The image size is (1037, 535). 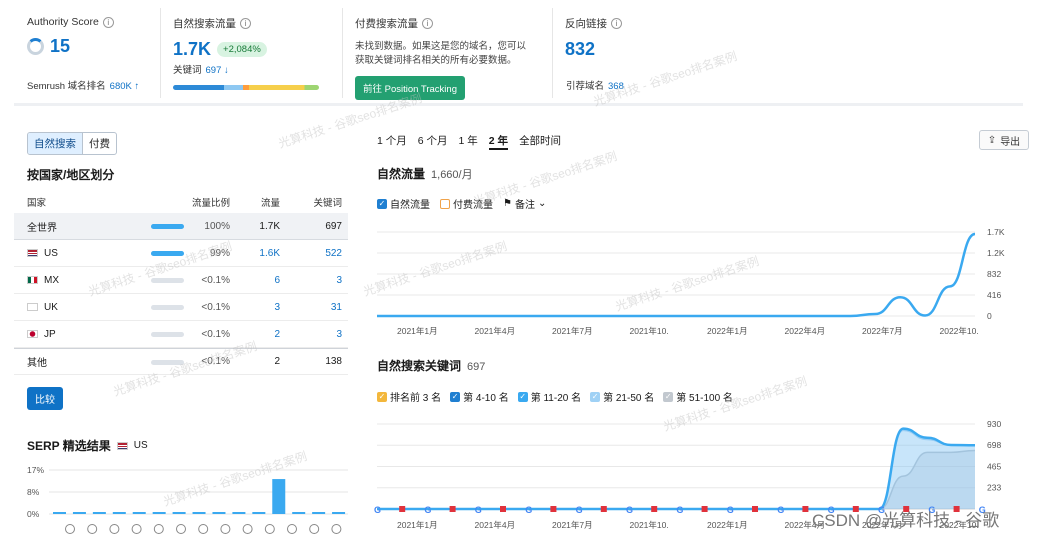 I want to click on traffic-x-tick: 2021年7月, so click(x=572, y=331).